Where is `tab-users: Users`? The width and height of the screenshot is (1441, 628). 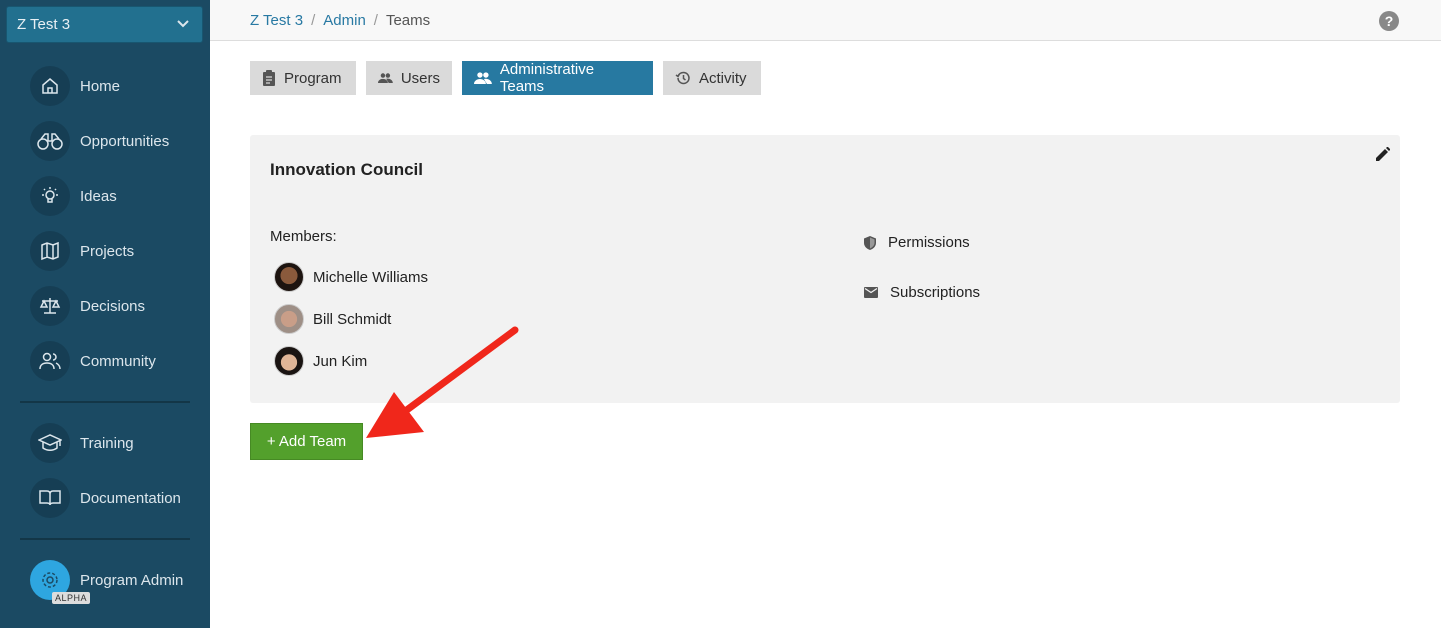 tab-users: Users is located at coordinates (409, 78).